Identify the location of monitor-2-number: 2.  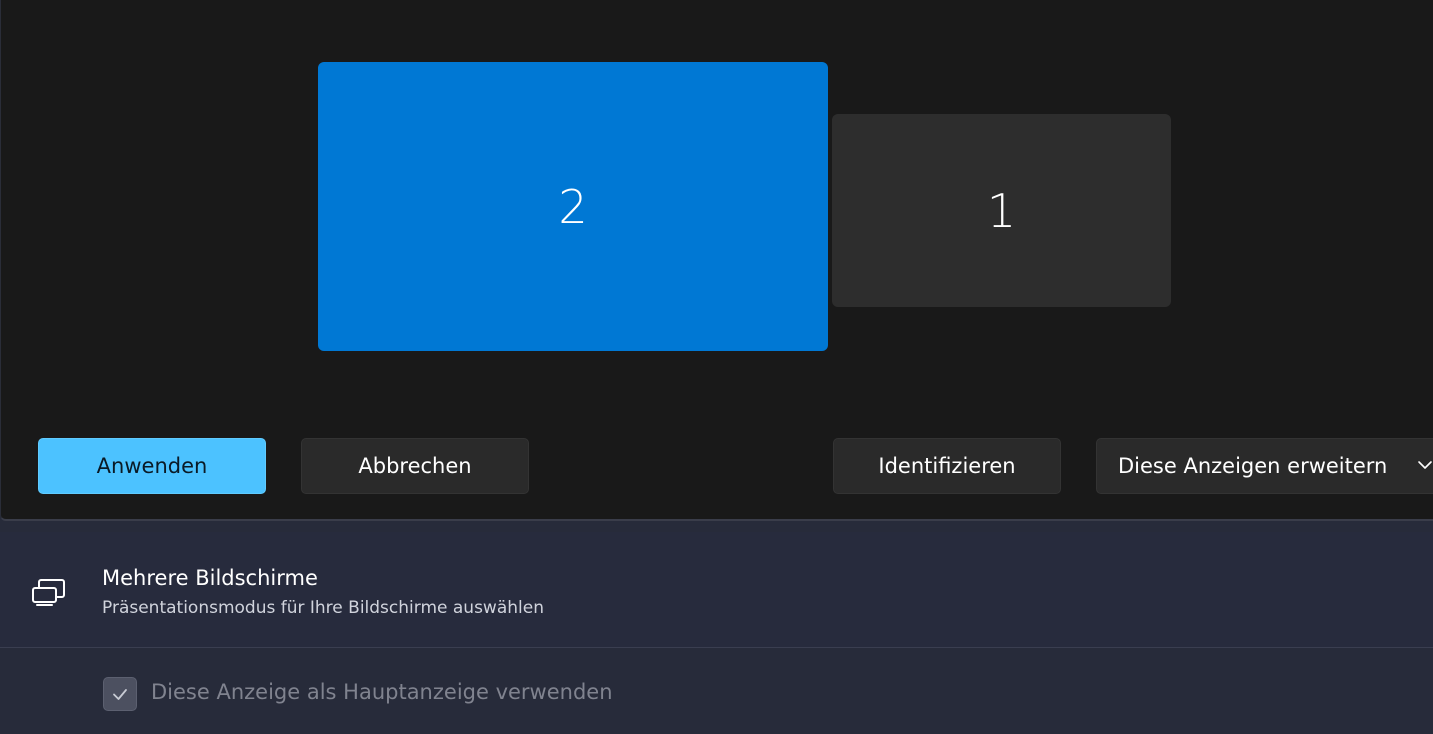
(573, 206).